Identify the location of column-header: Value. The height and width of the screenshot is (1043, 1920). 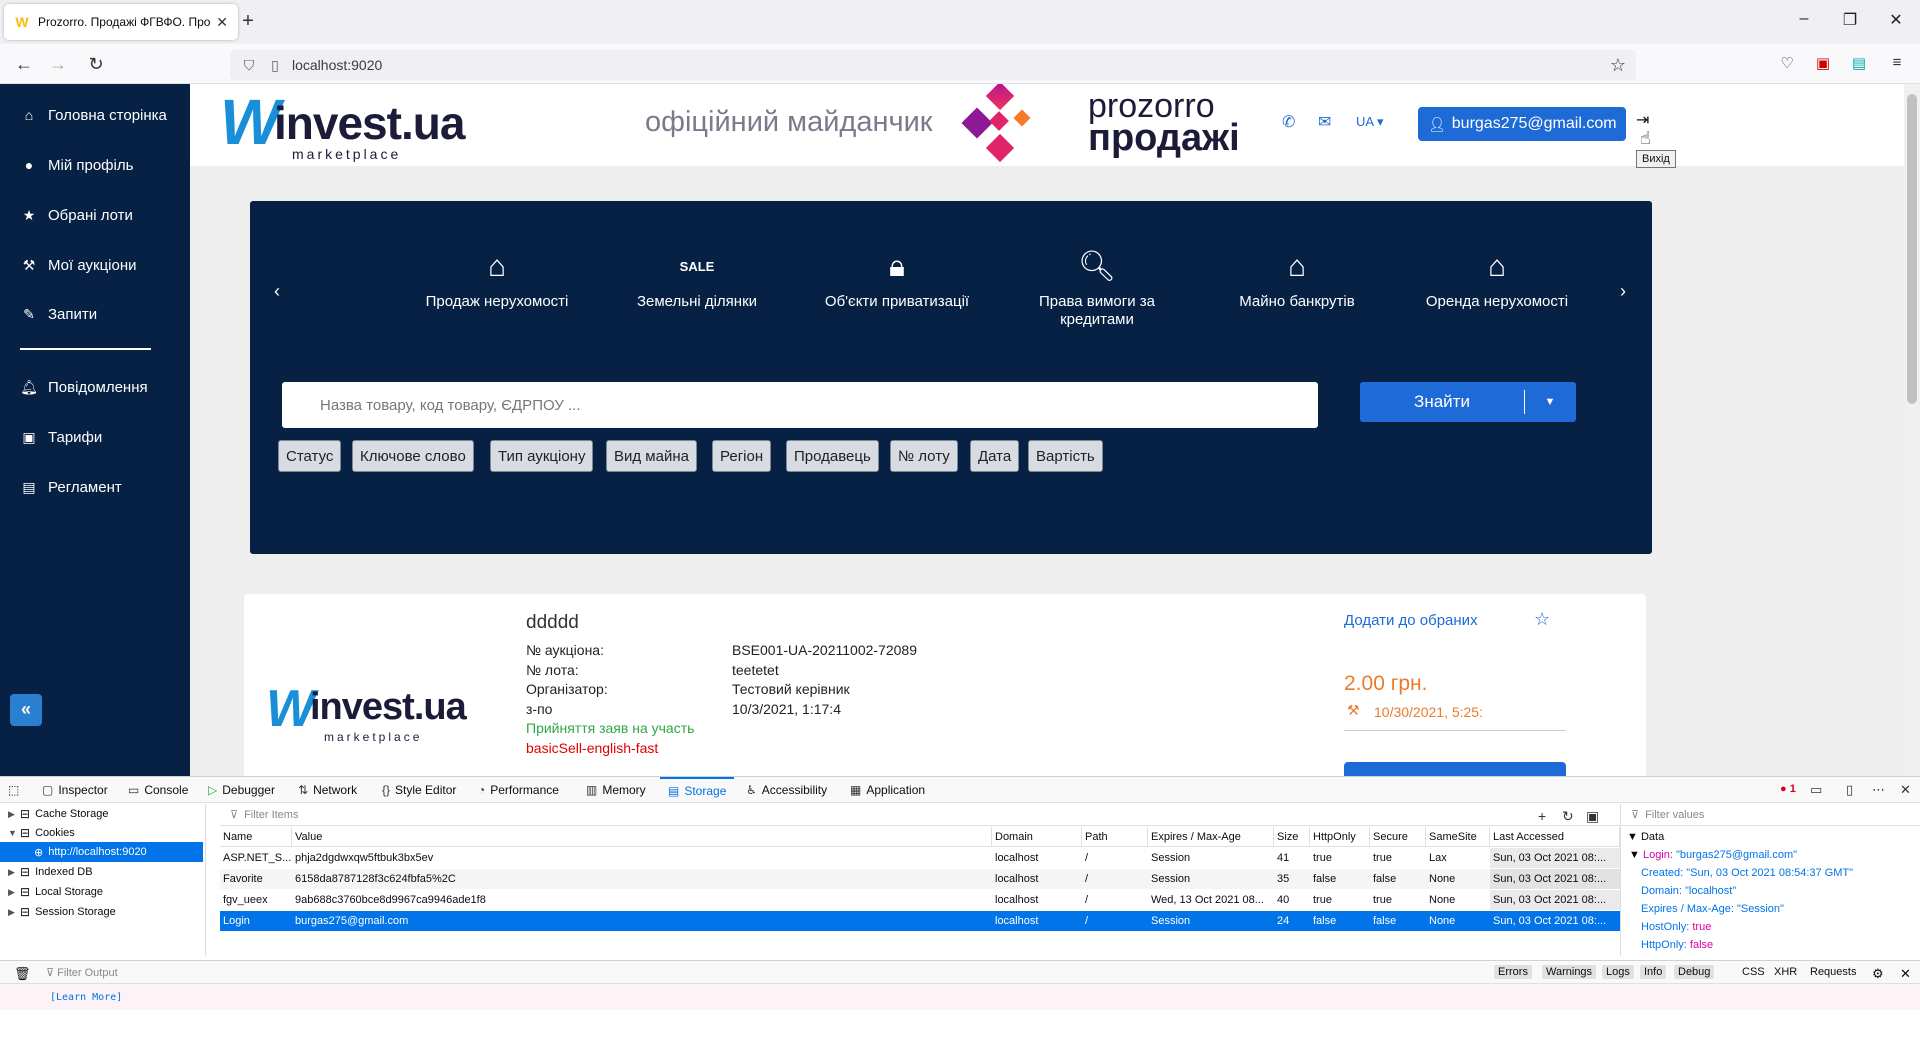
(642, 837).